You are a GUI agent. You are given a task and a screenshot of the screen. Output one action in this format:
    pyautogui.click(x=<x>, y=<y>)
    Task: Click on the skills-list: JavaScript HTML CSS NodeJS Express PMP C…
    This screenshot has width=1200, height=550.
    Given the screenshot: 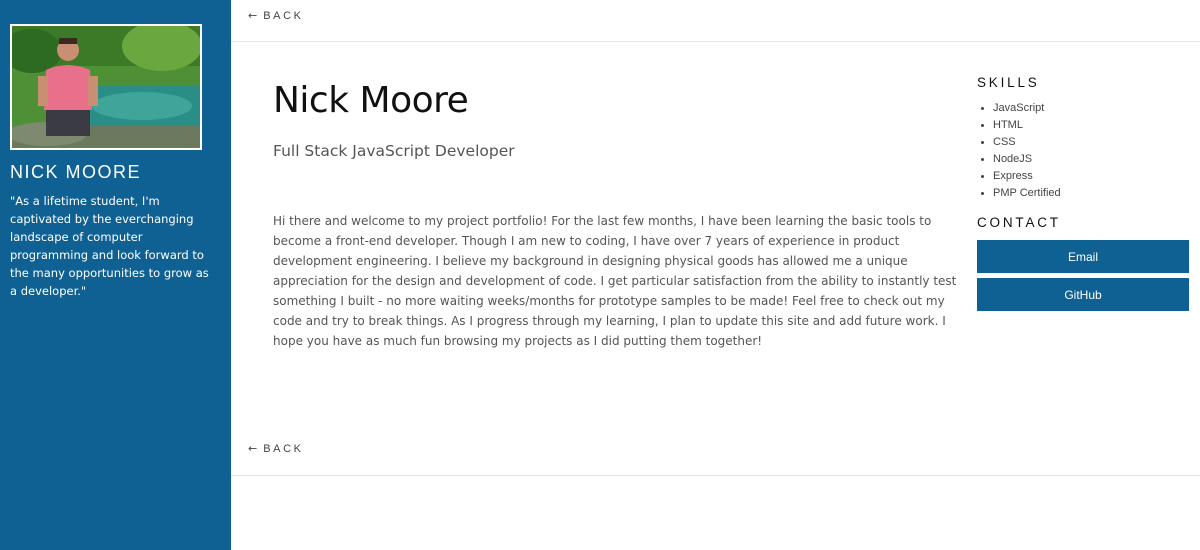 What is the action you would take?
    pyautogui.click(x=1019, y=151)
    